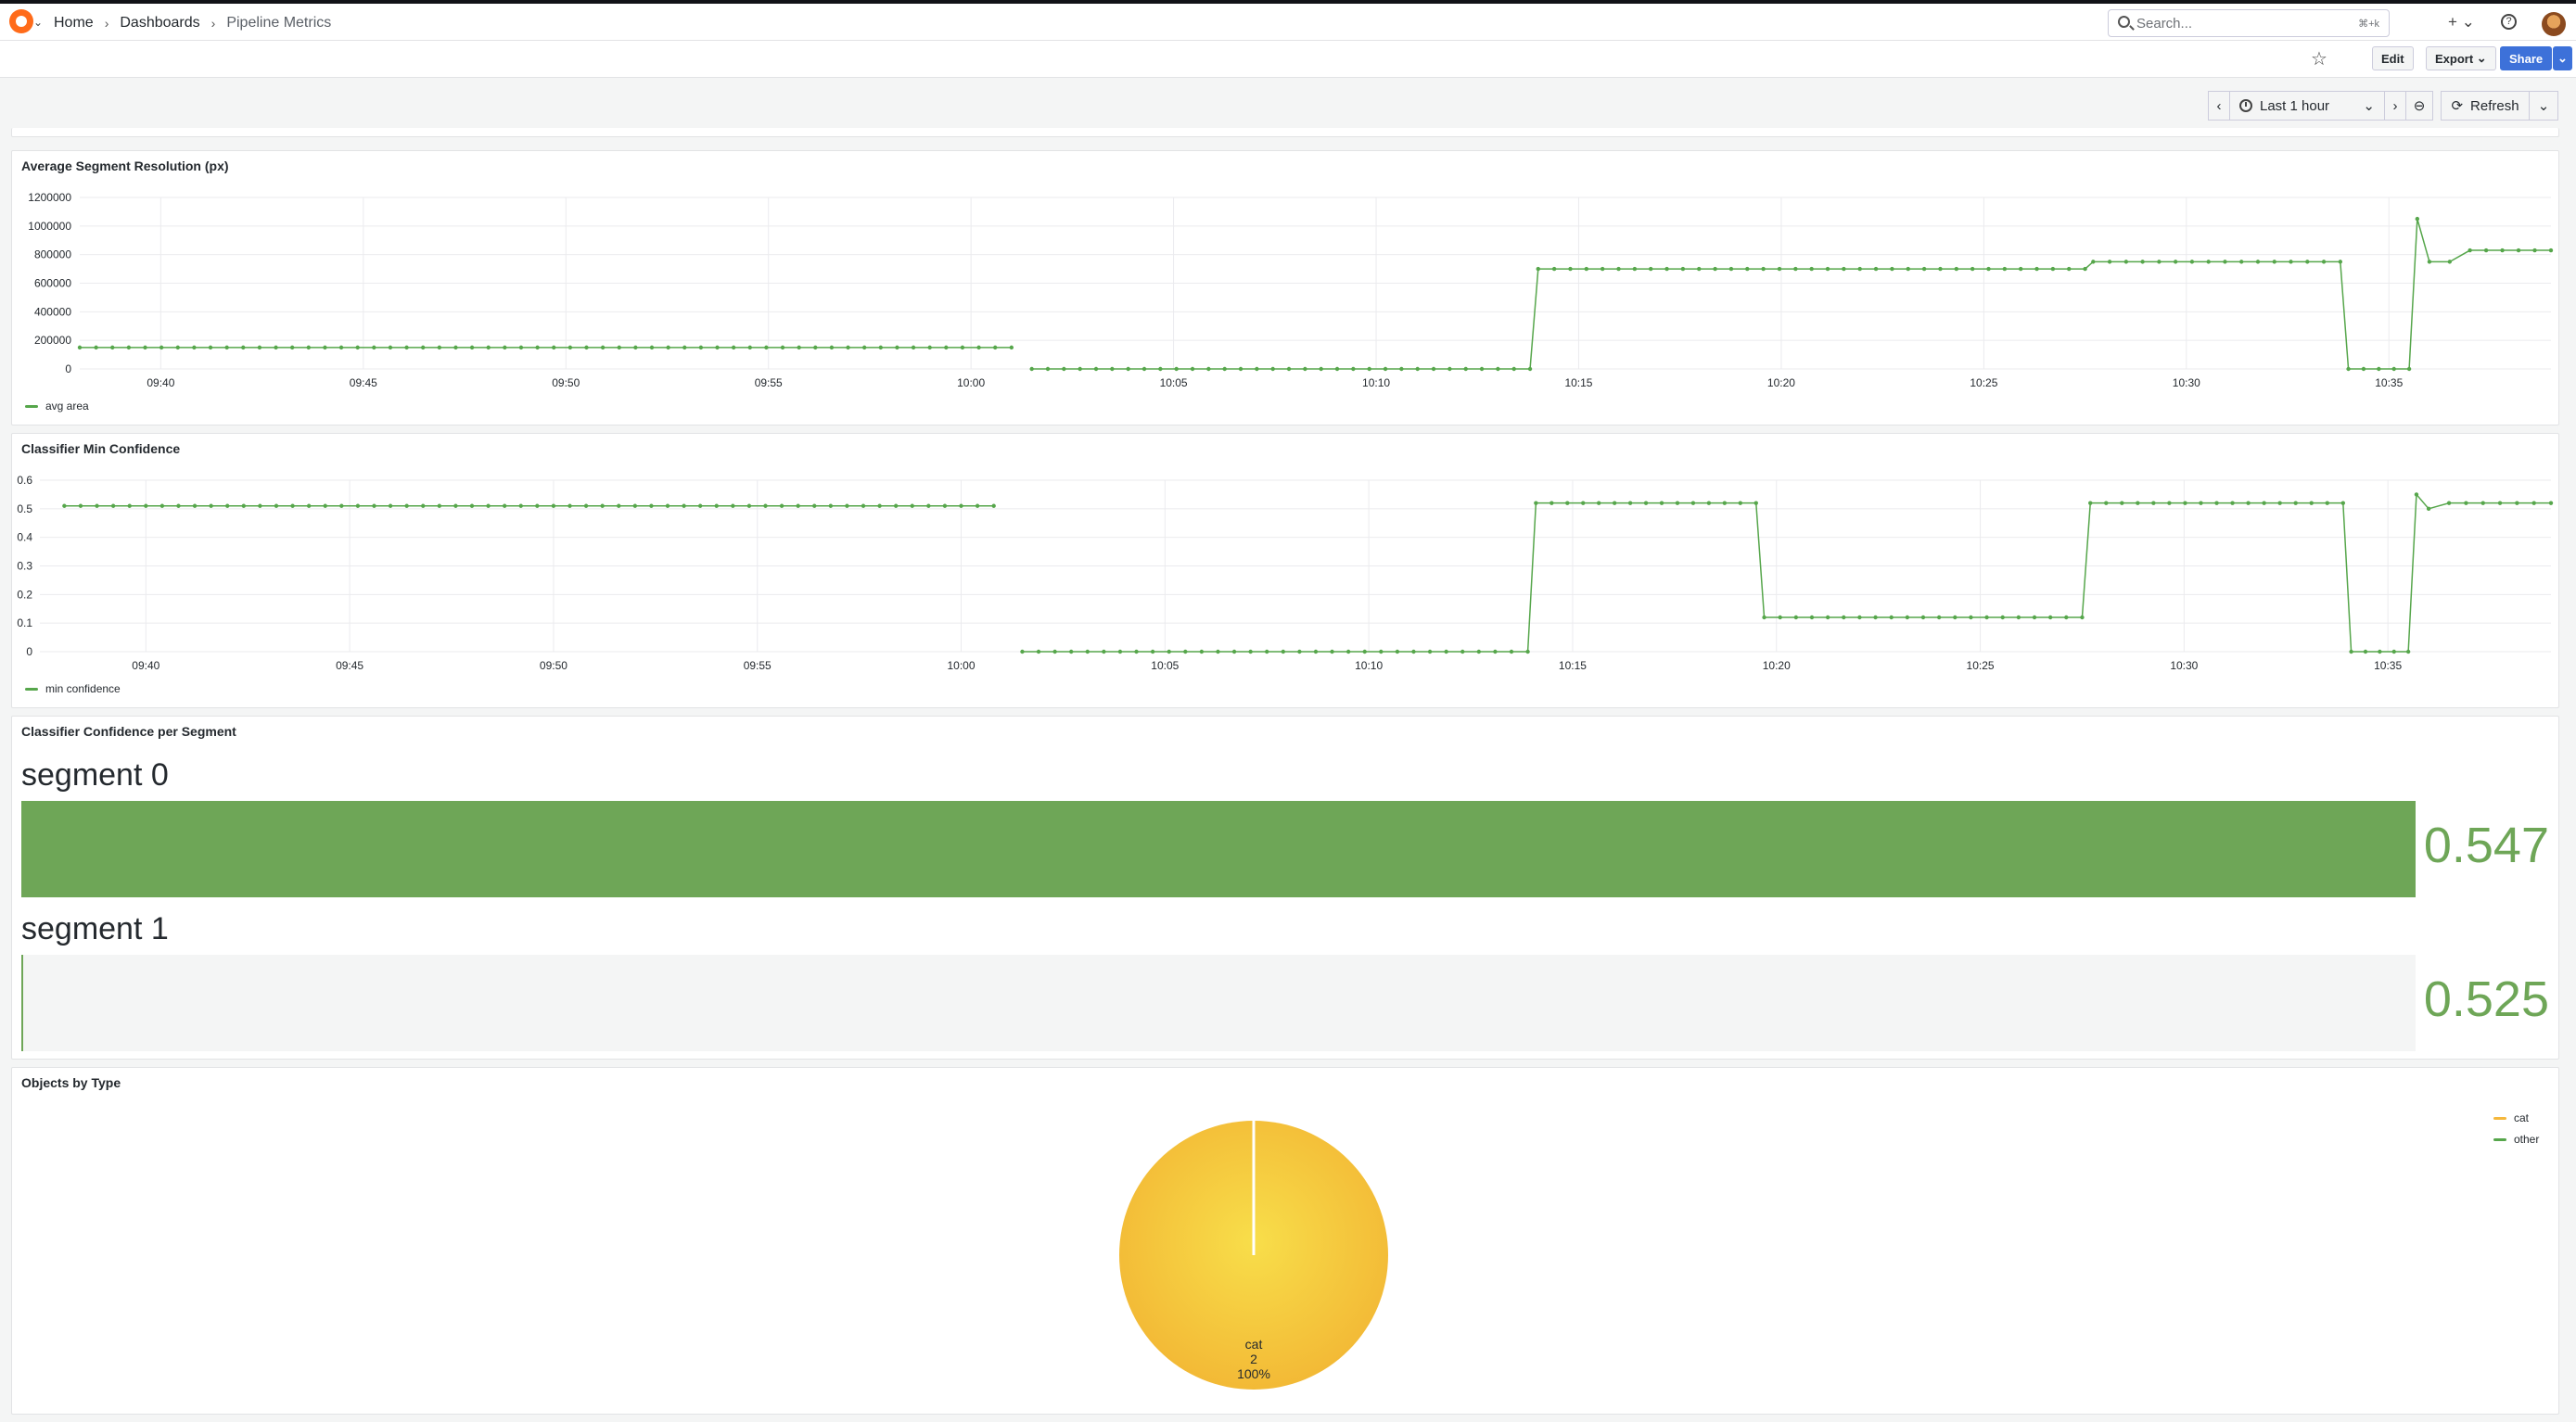 The width and height of the screenshot is (2576, 1422). Describe the element at coordinates (2389, 383) in the screenshot. I see `x-tick-label: 10:35` at that location.